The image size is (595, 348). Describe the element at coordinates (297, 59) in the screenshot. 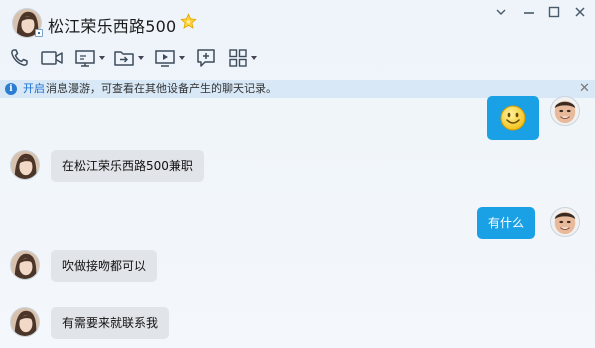

I see `chat-toolbar` at that location.